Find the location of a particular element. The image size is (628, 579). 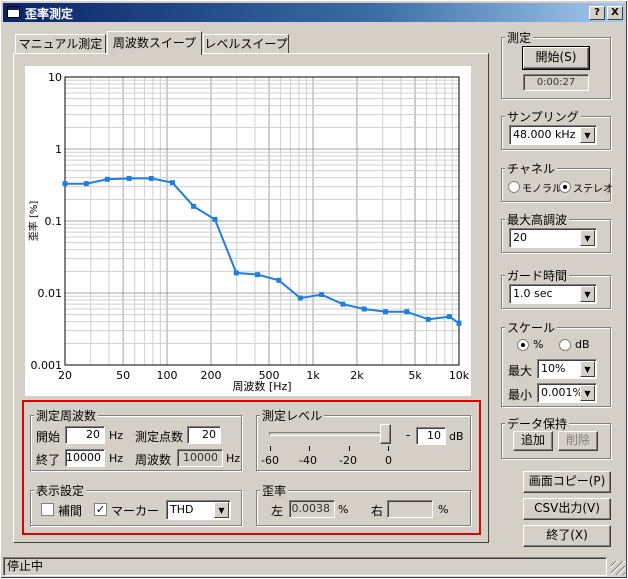

x-tick-label: 50 is located at coordinates (123, 375).